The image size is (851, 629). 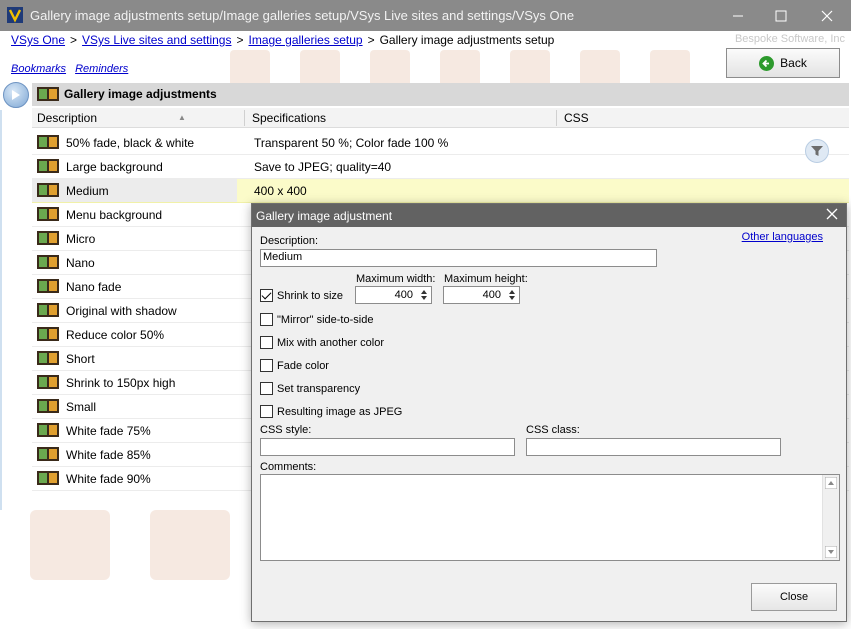 I want to click on breadcrumb-link-image-galleries: Image galleries setup, so click(x=305, y=40).